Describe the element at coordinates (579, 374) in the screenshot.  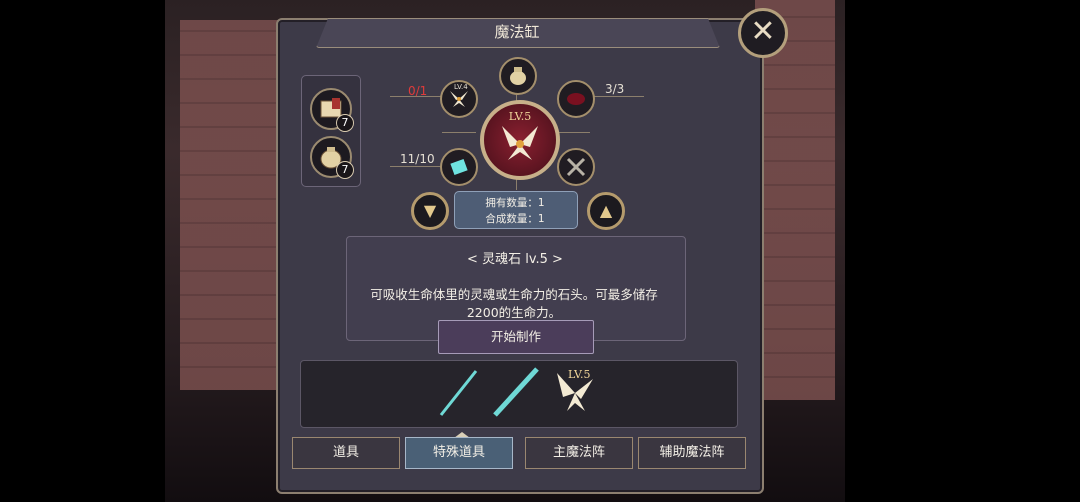
I see `result-slot-level: LV.5` at that location.